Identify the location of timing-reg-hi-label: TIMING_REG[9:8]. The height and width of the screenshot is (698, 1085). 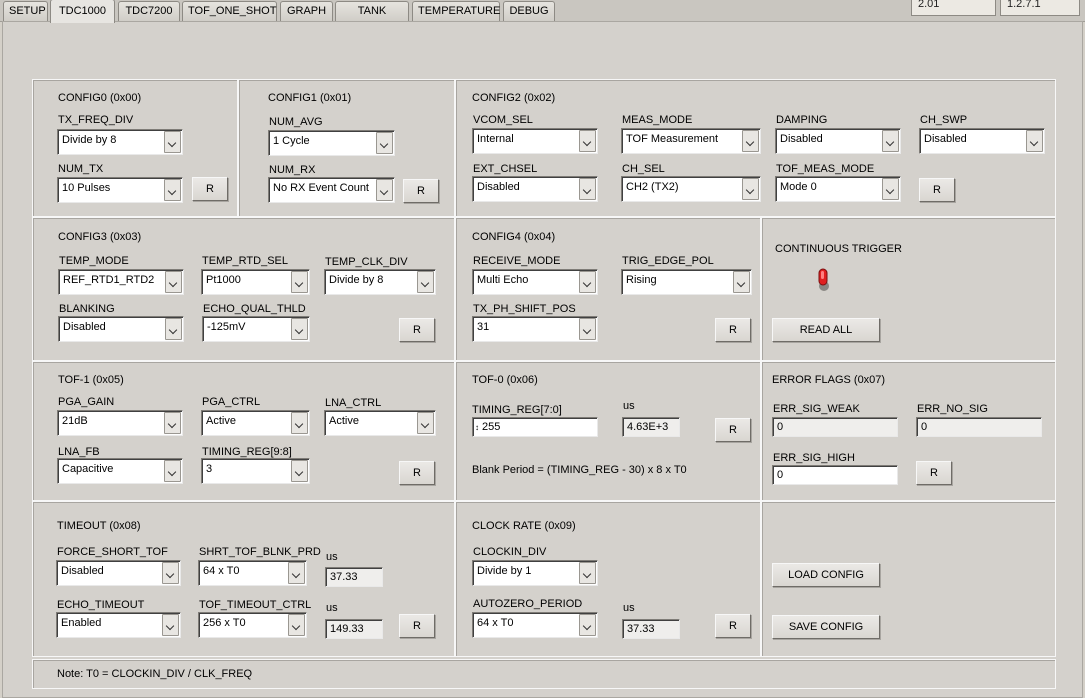
(247, 452).